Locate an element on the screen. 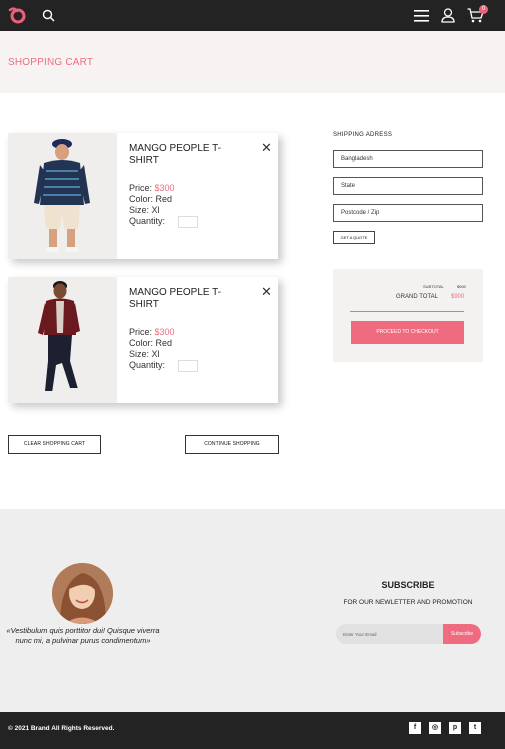 This screenshot has height=749, width=505. email-field is located at coordinates (390, 634).